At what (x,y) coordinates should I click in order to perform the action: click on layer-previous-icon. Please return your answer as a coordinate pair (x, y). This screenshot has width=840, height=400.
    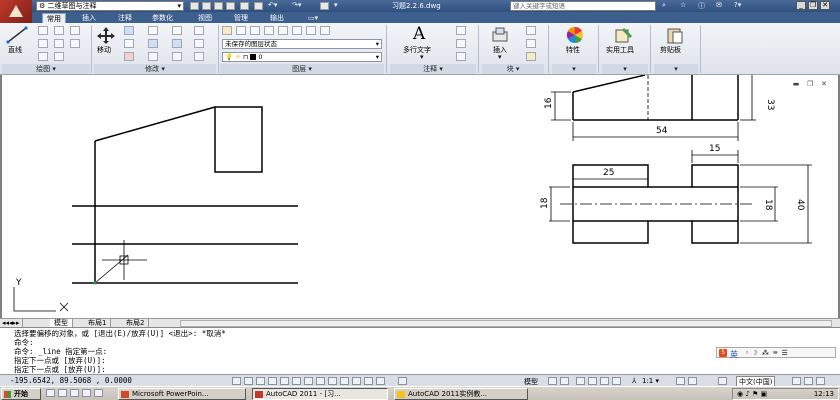
    Looking at the image, I should click on (311, 30).